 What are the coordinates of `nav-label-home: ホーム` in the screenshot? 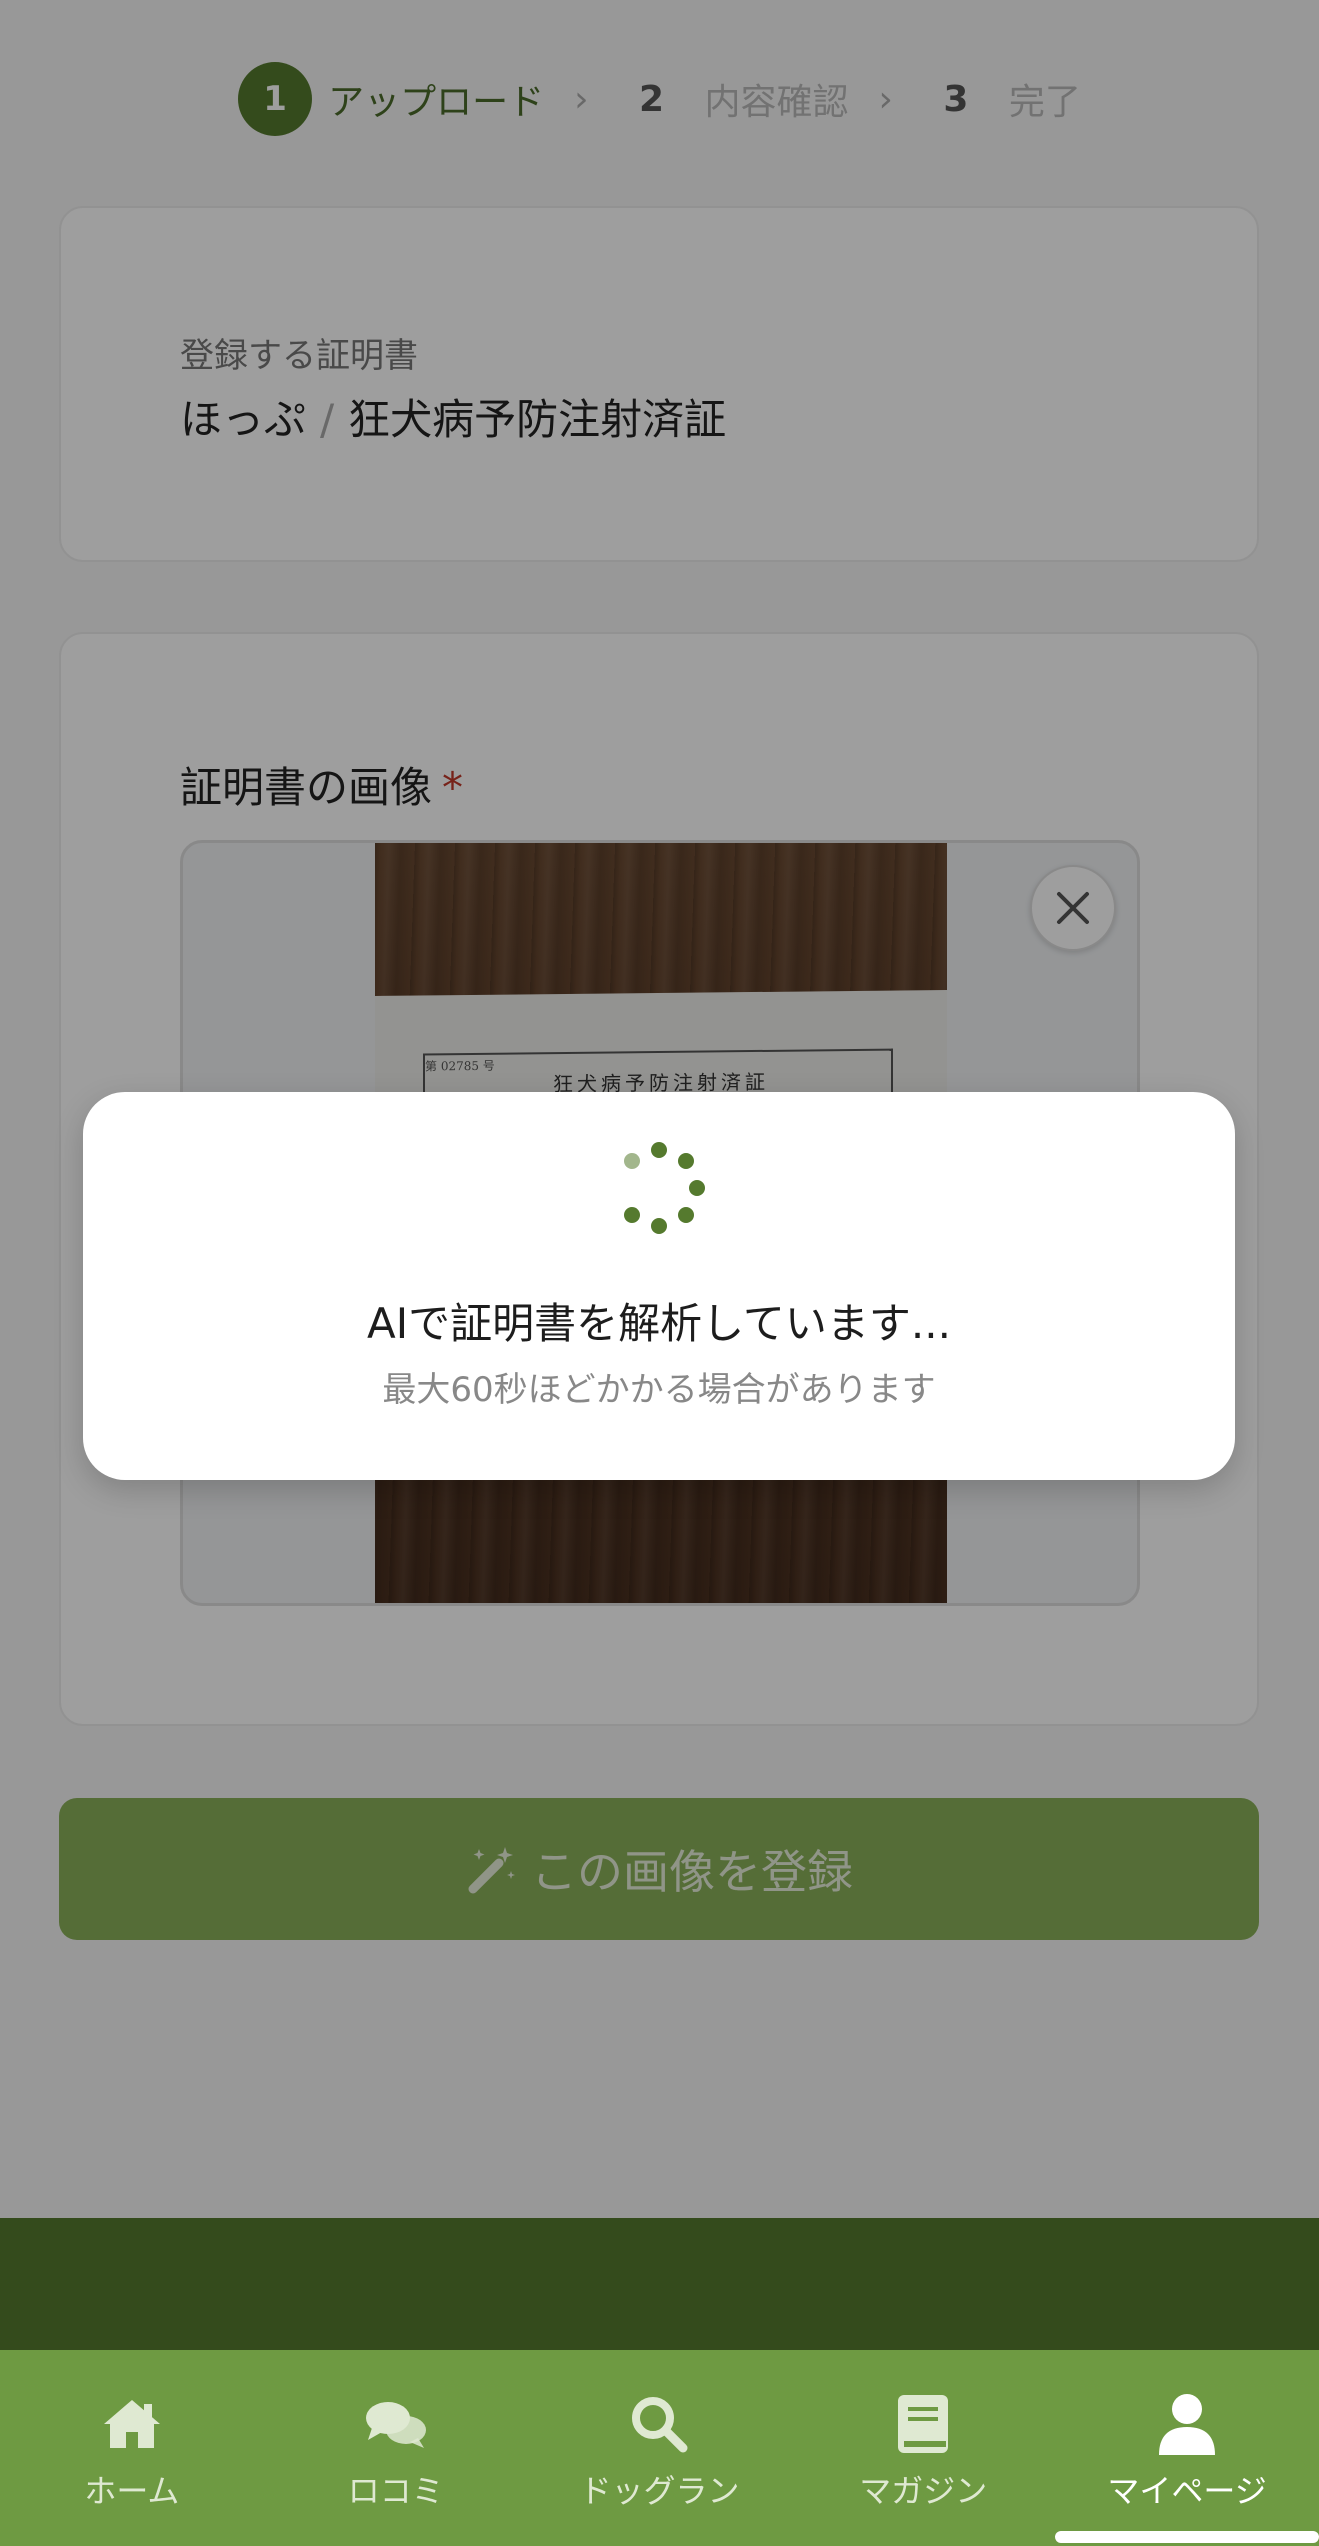 It's located at (132, 2491).